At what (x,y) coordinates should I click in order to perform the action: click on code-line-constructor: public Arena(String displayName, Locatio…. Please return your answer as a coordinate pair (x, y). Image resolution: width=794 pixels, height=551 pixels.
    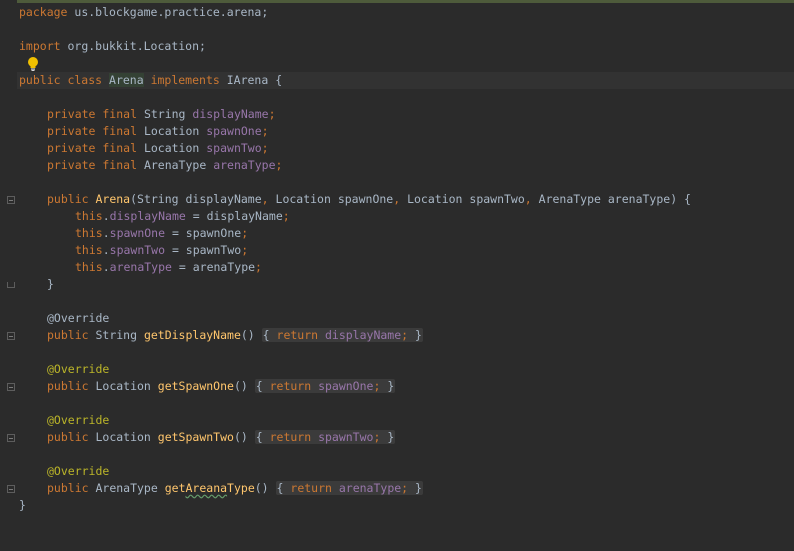
    Looking at the image, I should click on (369, 199).